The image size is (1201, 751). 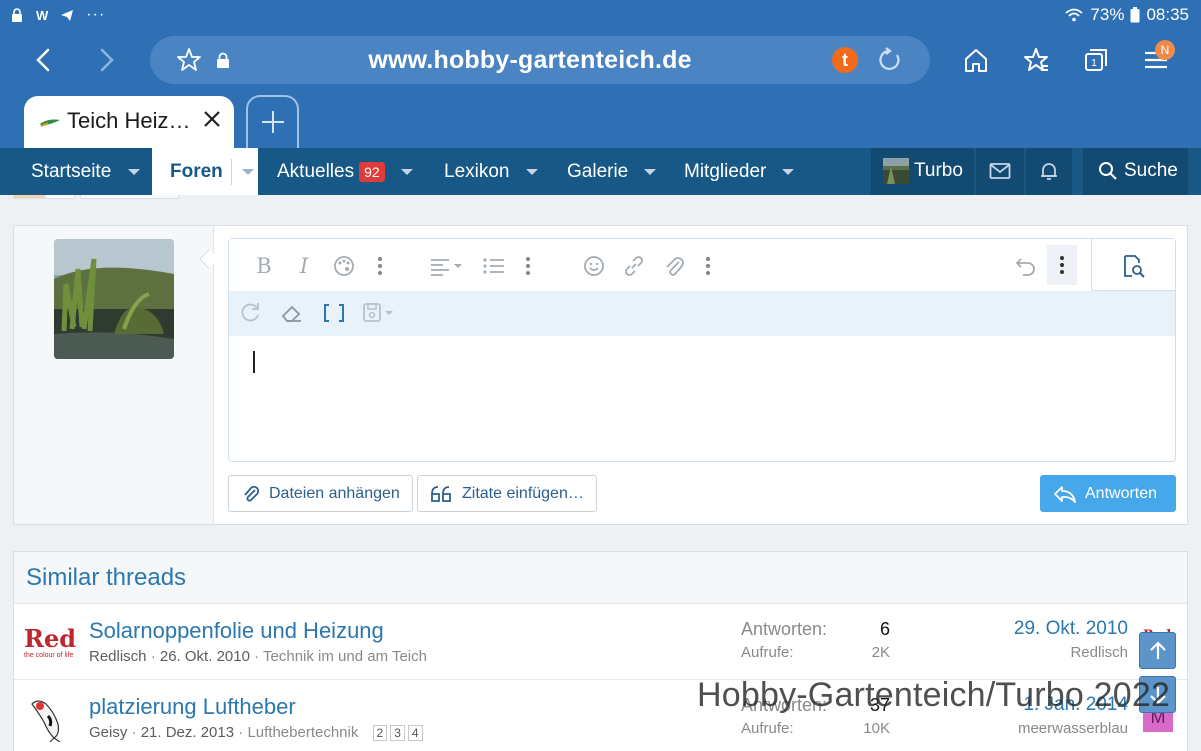 I want to click on text-cursor, so click(x=254, y=362).